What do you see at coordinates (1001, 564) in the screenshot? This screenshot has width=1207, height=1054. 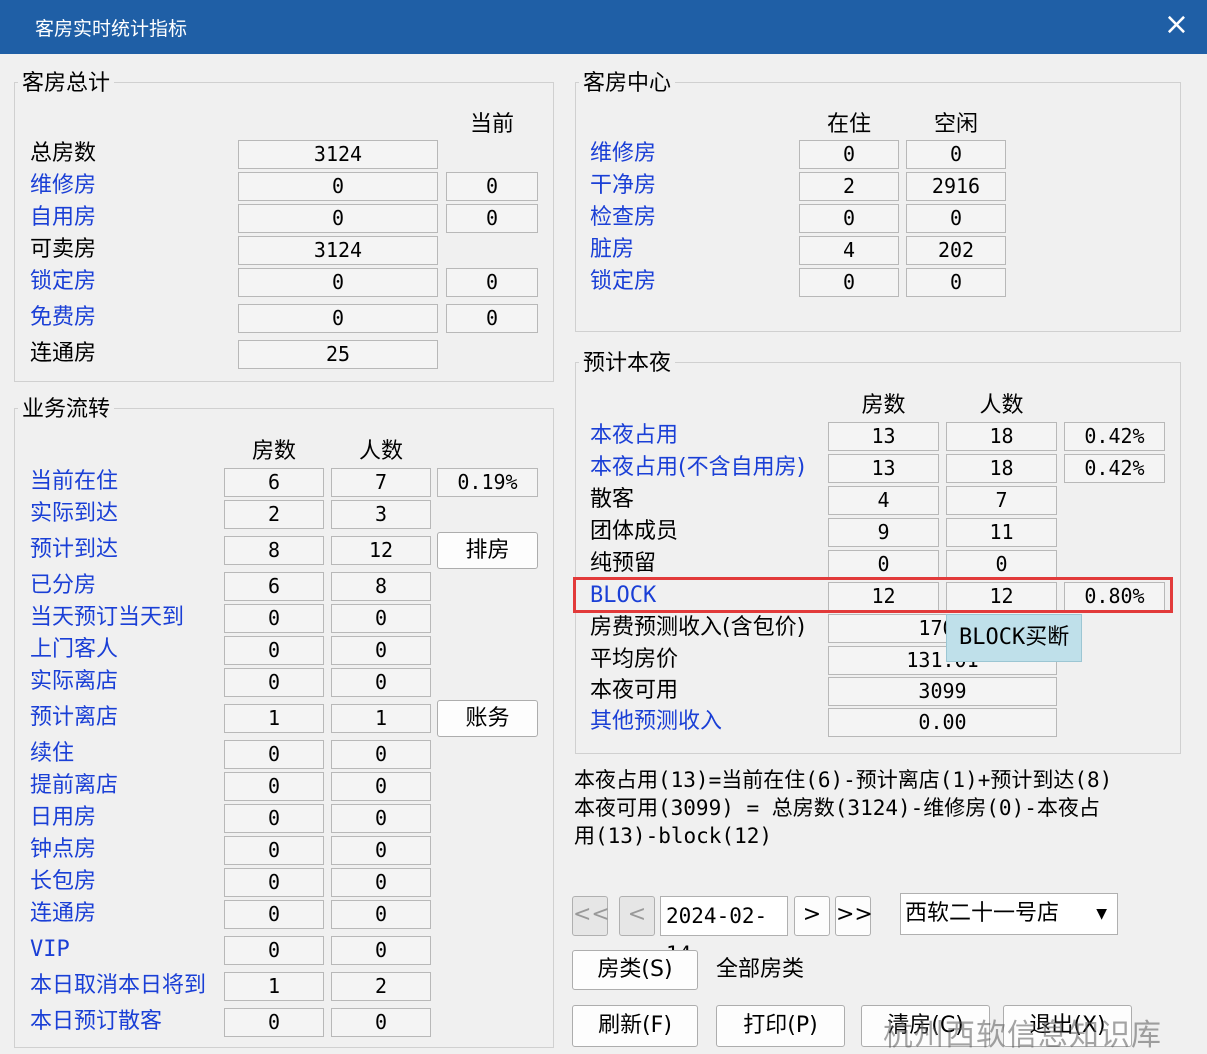 I see `tonight-row-people: 0` at bounding box center [1001, 564].